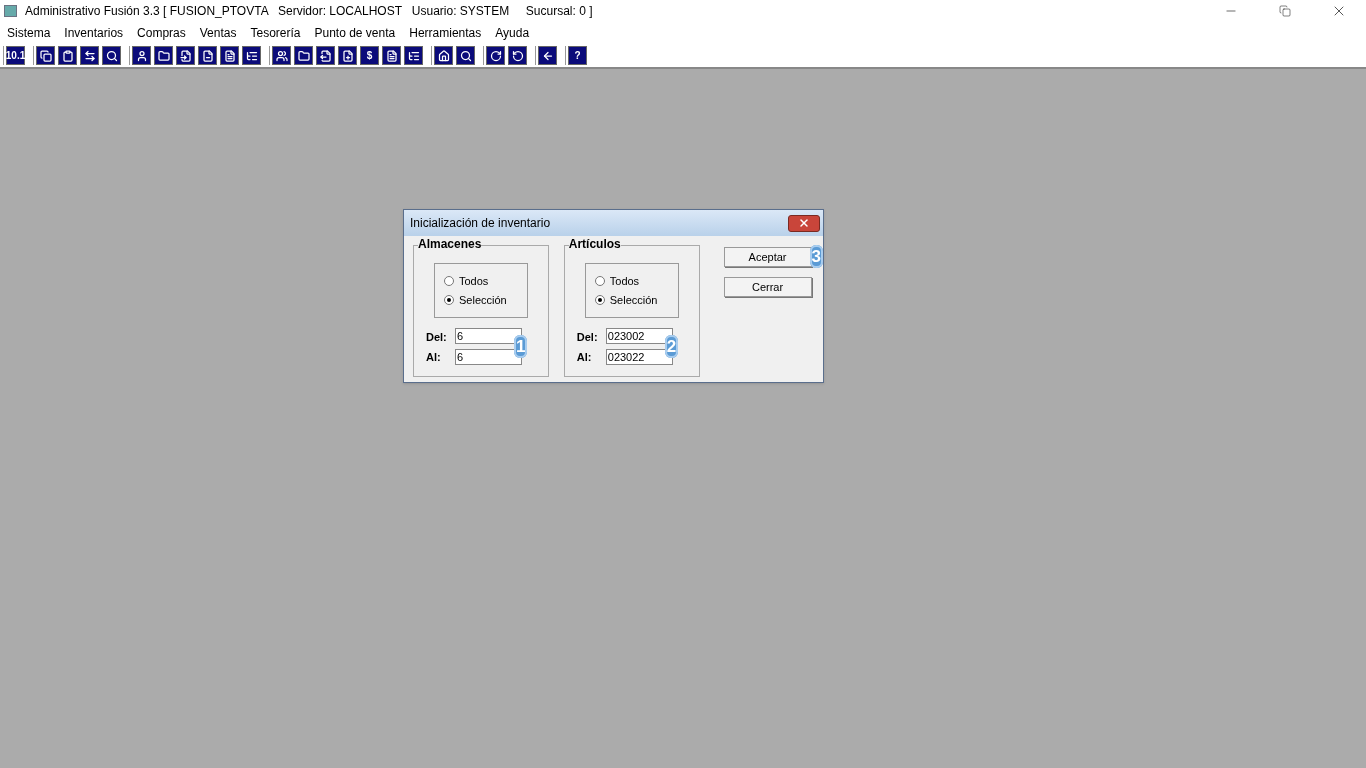  I want to click on close-icon, so click(804, 223).